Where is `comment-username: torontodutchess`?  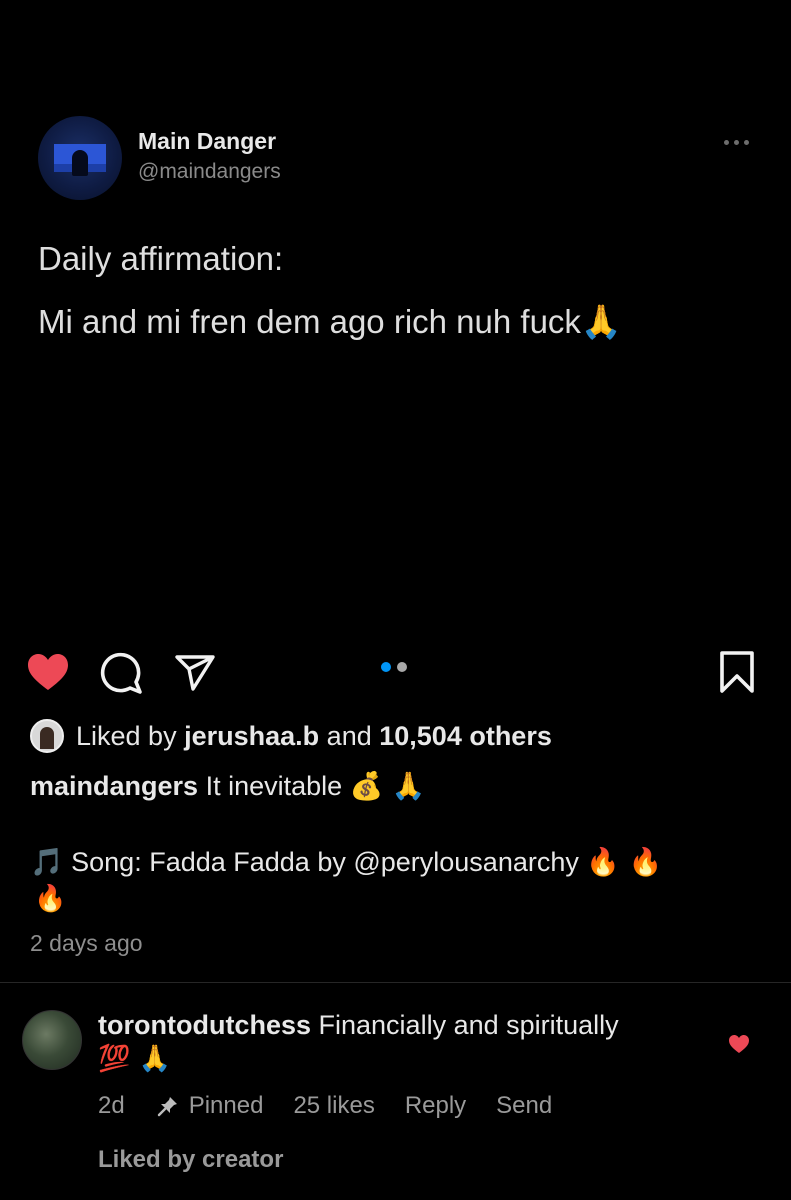 comment-username: torontodutchess is located at coordinates (204, 1025).